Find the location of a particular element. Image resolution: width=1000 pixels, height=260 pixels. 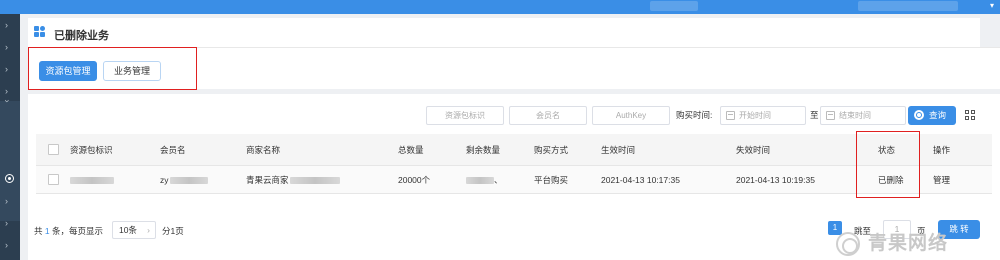

apps-grid-icon is located at coordinates (40, 32).